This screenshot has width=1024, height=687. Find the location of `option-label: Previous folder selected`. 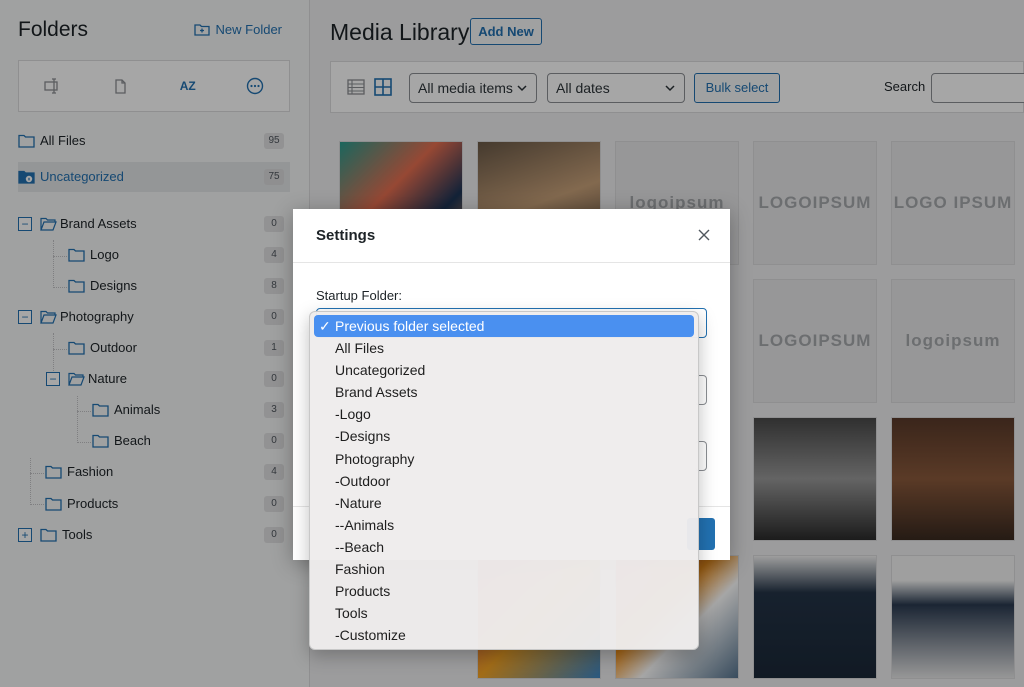

option-label: Previous folder selected is located at coordinates (410, 326).